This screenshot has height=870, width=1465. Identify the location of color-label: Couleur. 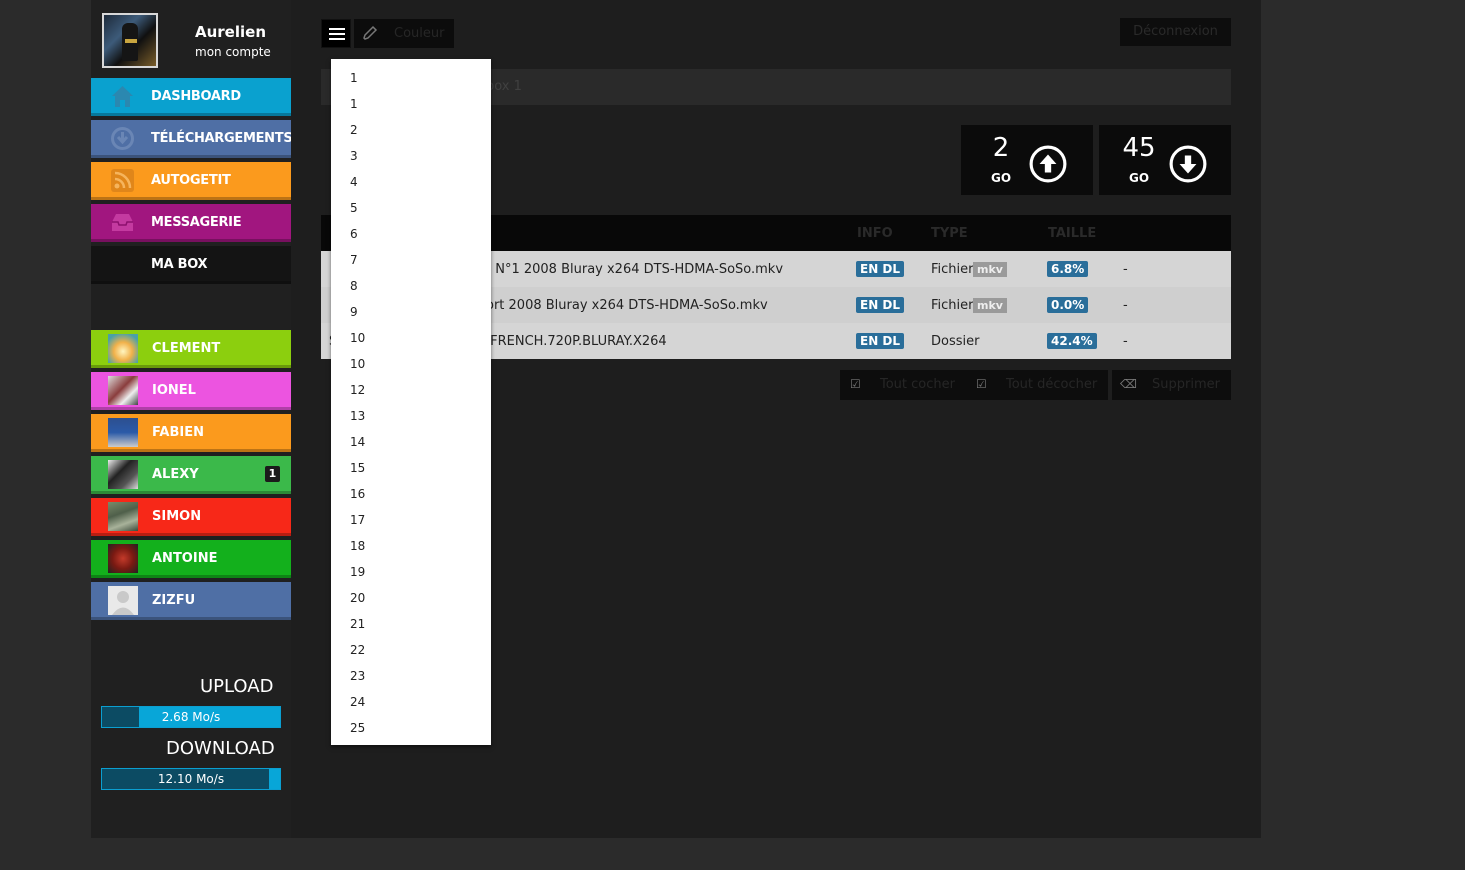
(419, 33).